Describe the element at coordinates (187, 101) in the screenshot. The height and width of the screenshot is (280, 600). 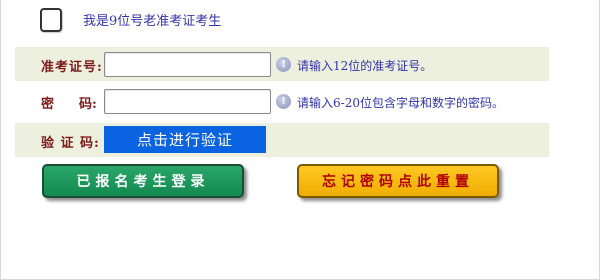
I see `password-input` at that location.